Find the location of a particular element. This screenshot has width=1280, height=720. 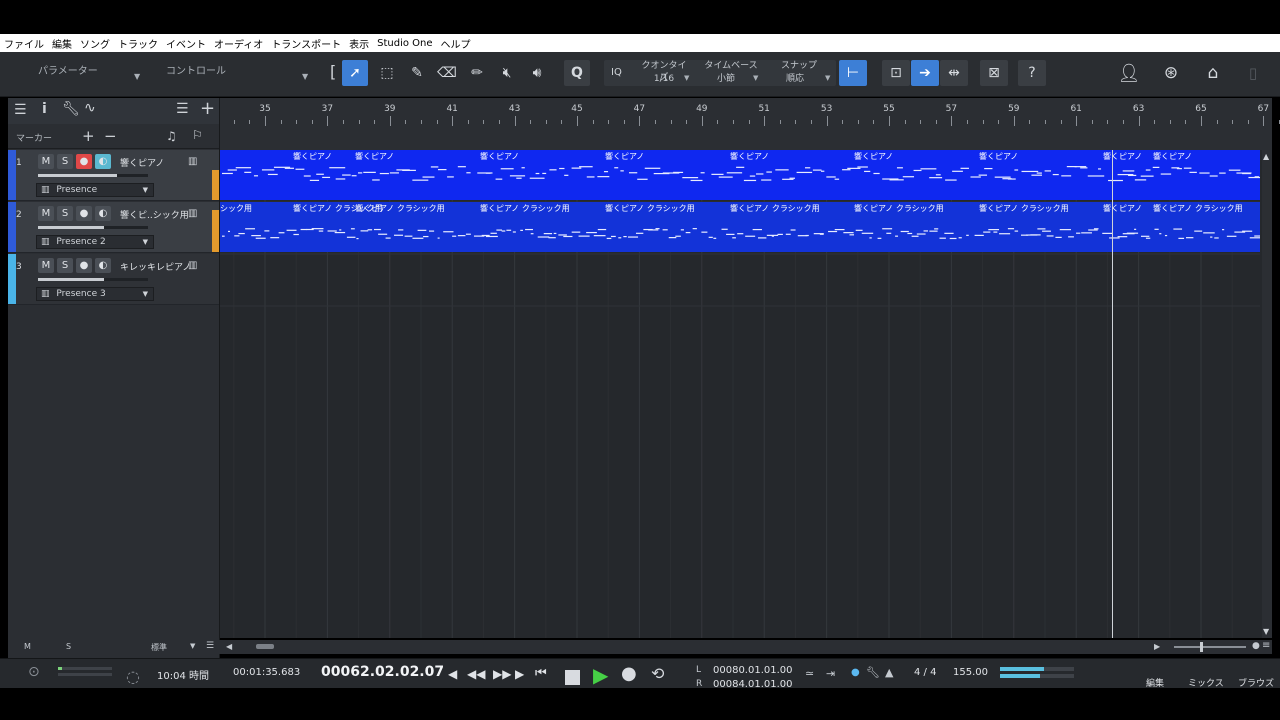

menu-song: ソング is located at coordinates (95, 43).